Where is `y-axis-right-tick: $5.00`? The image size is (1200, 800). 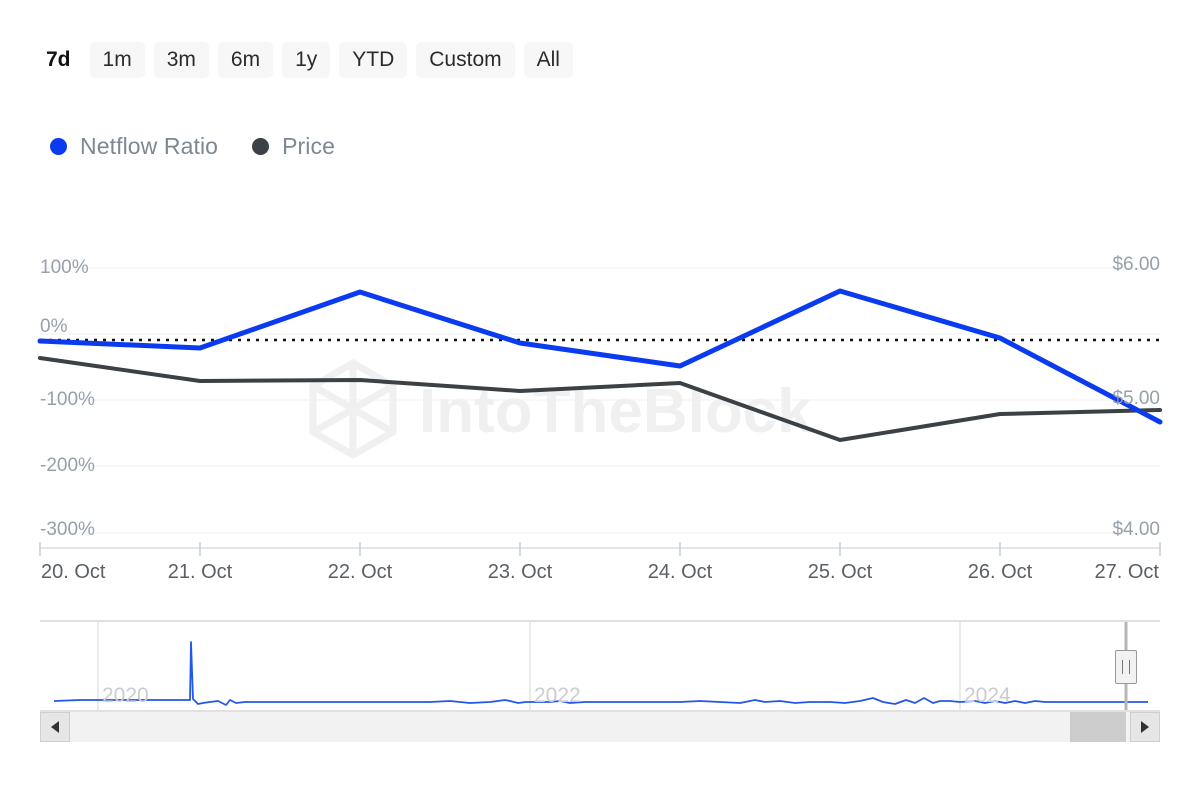
y-axis-right-tick: $5.00 is located at coordinates (1136, 398).